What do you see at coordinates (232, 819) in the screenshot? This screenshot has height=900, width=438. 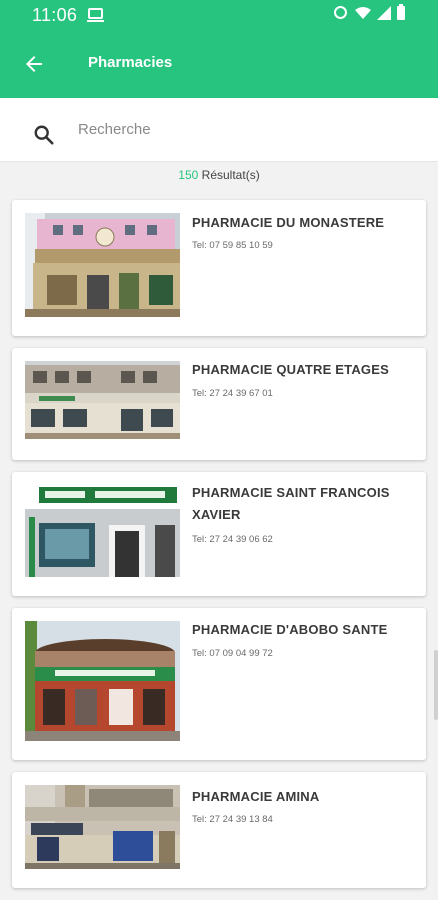 I see `pharmacy-phone: Tel: 27 24 39 13 84` at bounding box center [232, 819].